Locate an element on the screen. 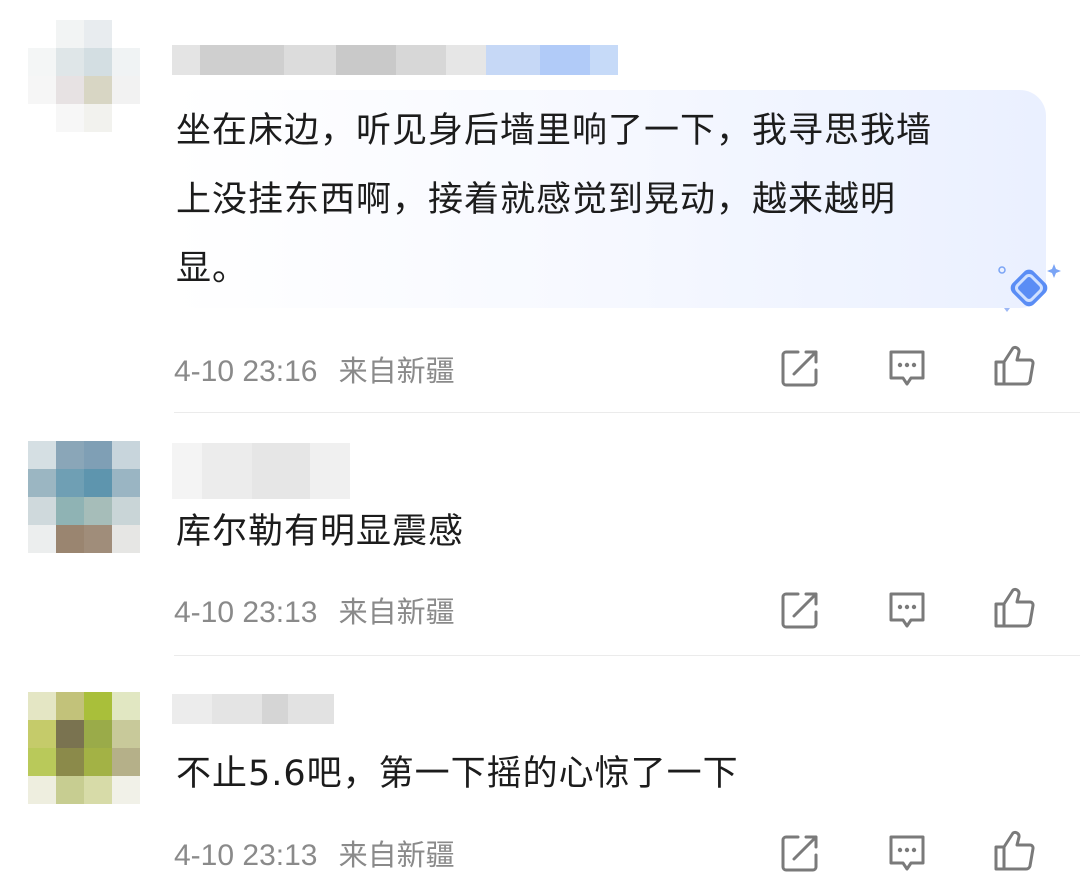 This screenshot has width=1080, height=894. comment-text-line: 不止5.6吧，第一下摇的心惊了一下 is located at coordinates (457, 774).